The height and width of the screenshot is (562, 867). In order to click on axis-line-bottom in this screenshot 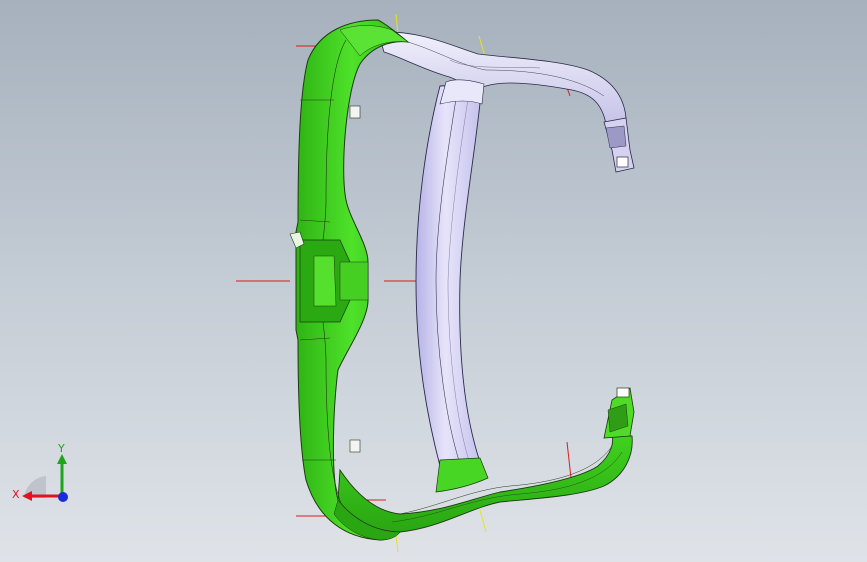, I will do `click(397, 544)`.